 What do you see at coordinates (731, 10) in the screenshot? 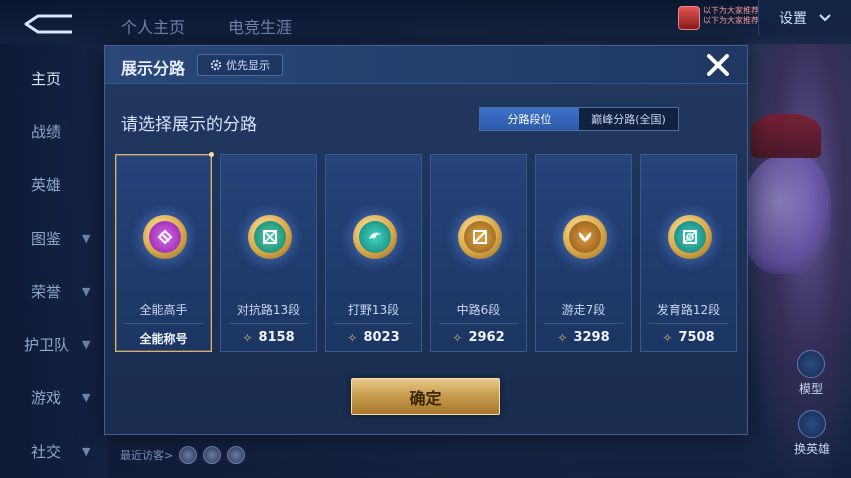
I see `badge-text-line: 以下为大家推荐` at bounding box center [731, 10].